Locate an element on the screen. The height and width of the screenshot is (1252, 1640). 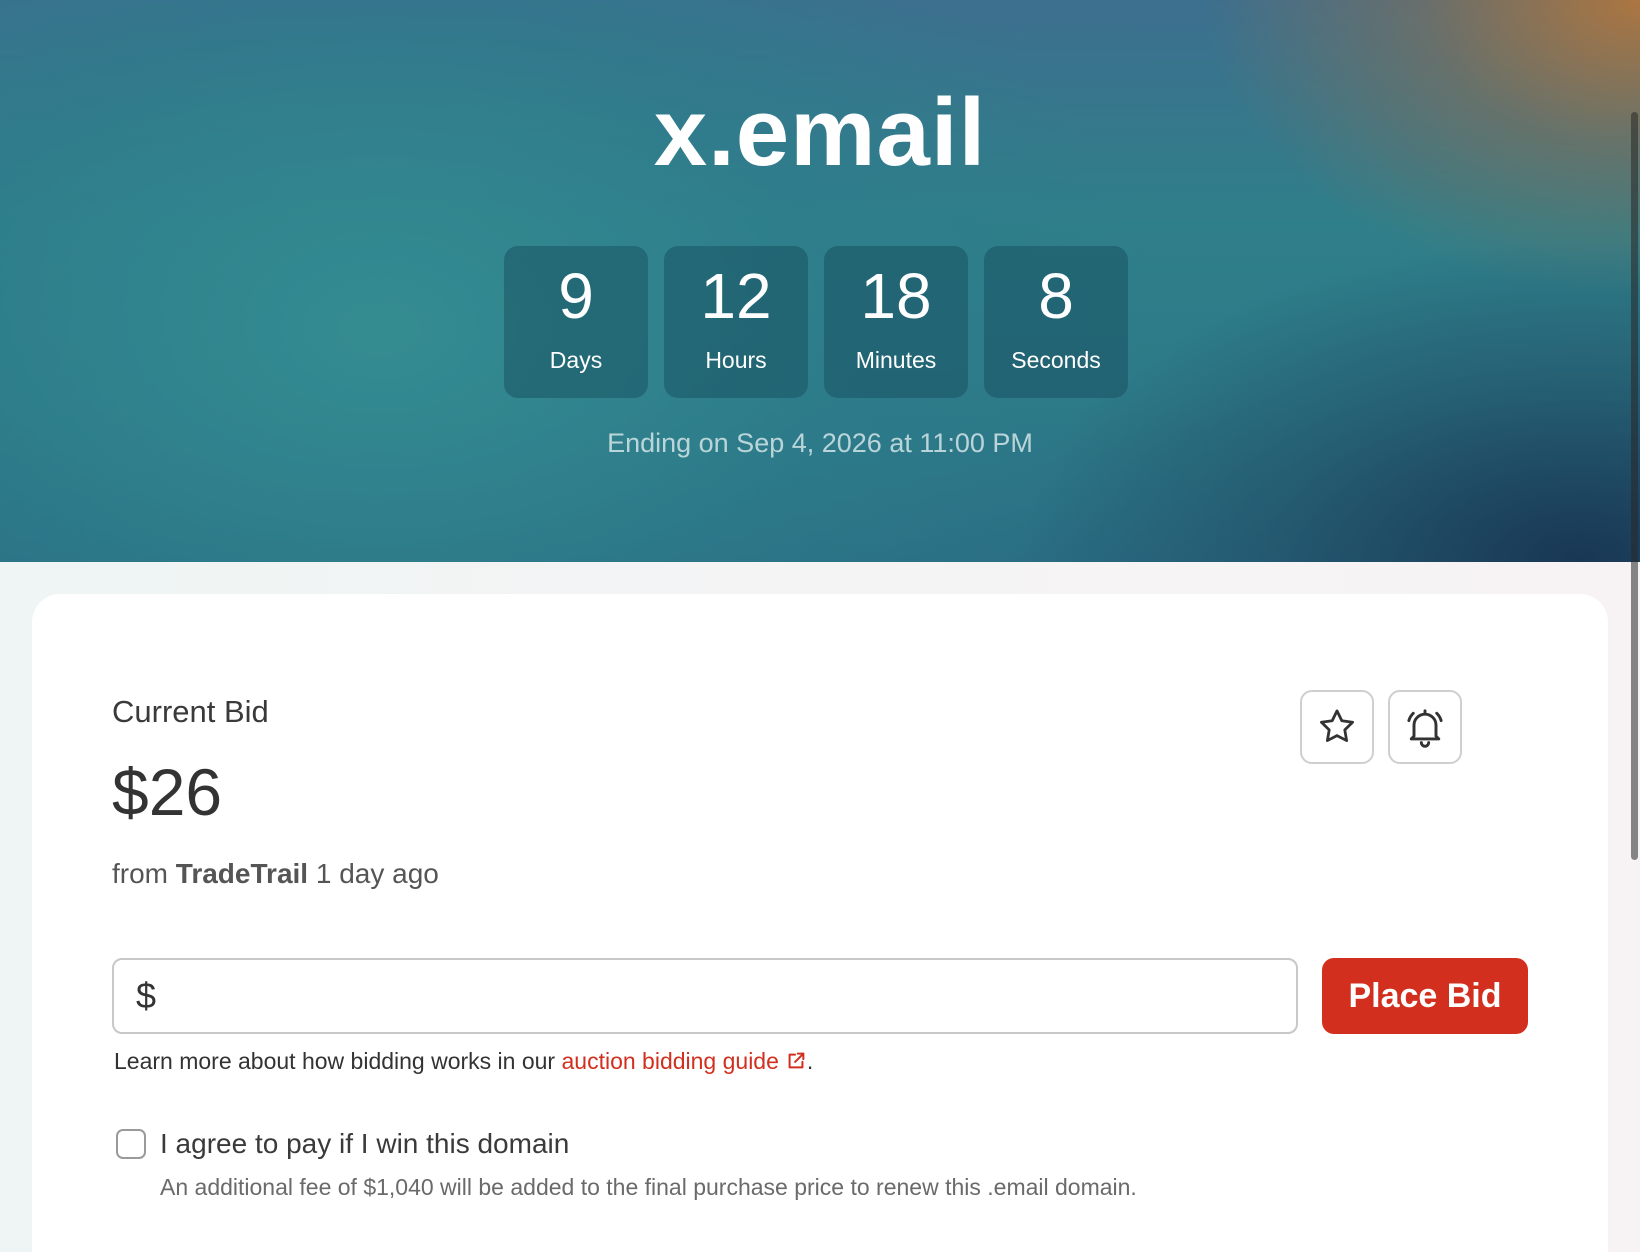
countdown-value: 18 is located at coordinates (896, 296).